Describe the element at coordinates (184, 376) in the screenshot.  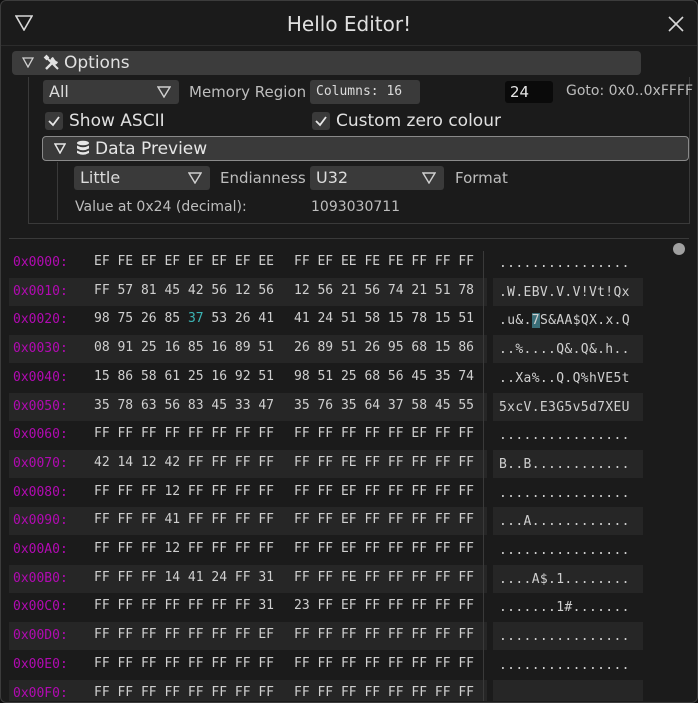
I see `hex-bytes-left: 15 86 58 61 25 16 92 51` at that location.